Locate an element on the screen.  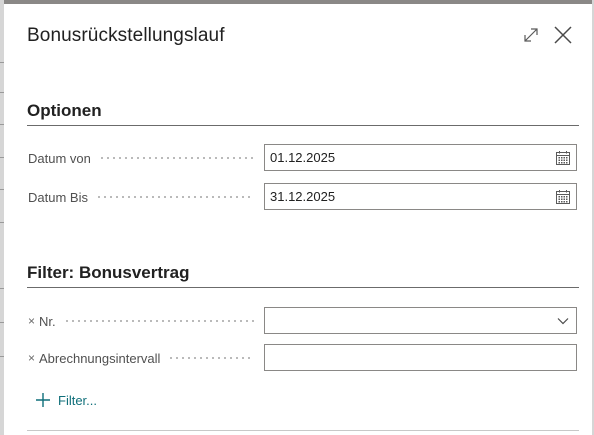
expand-button is located at coordinates (531, 35).